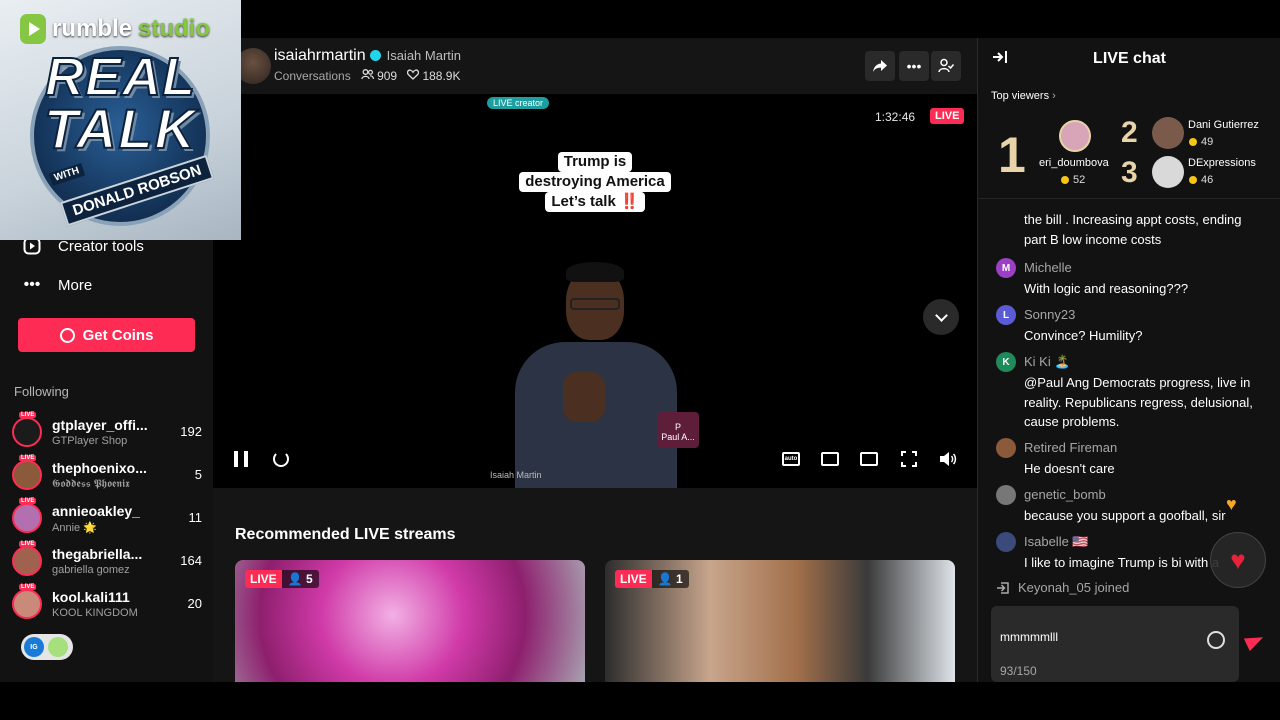 The width and height of the screenshot is (1280, 720). Describe the element at coordinates (198, 474) in the screenshot. I see `following-viewer-count: 5` at that location.